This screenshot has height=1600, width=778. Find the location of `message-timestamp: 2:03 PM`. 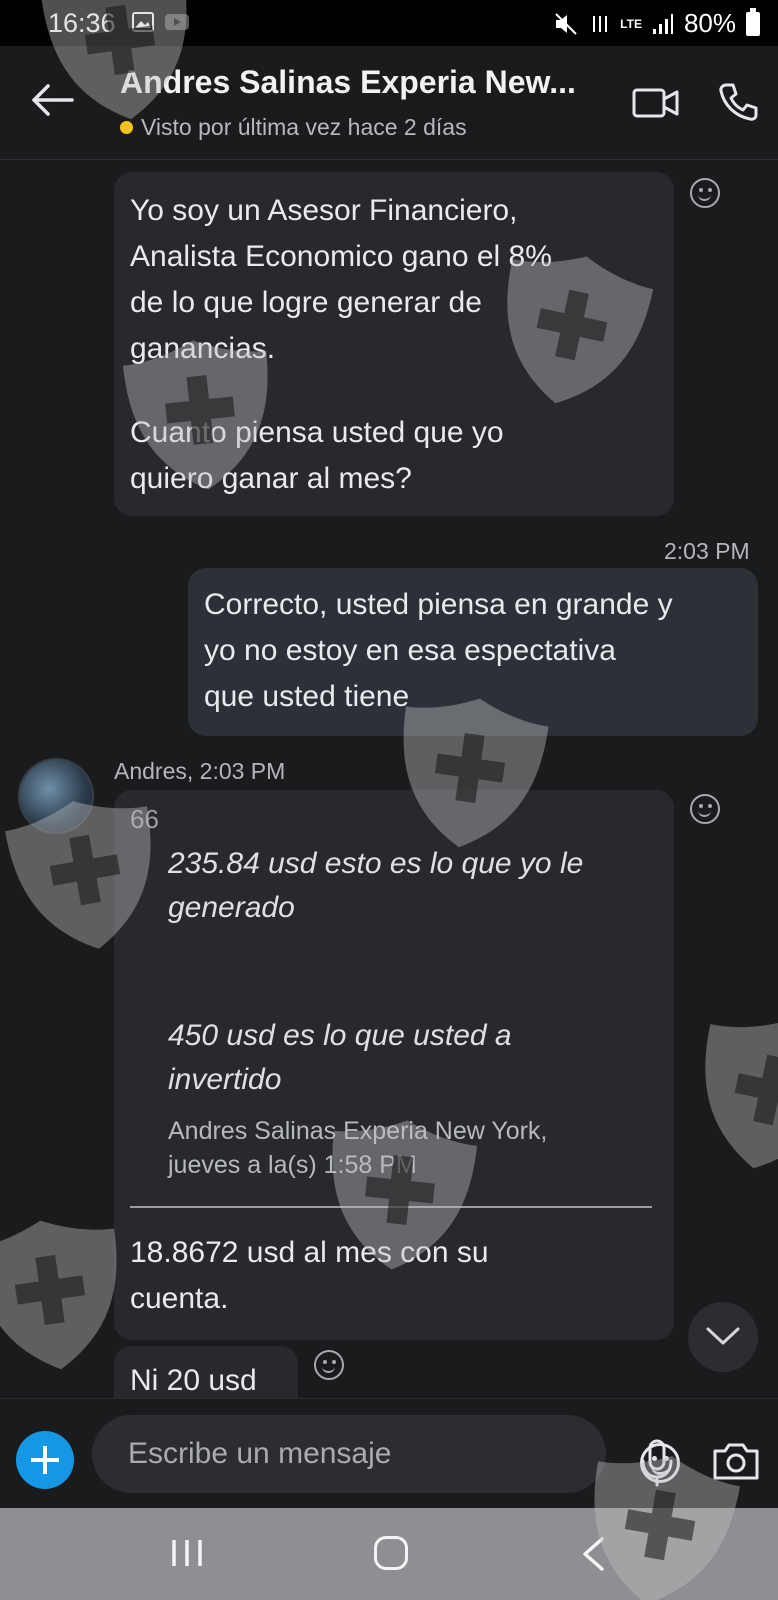

message-timestamp: 2:03 PM is located at coordinates (707, 551).